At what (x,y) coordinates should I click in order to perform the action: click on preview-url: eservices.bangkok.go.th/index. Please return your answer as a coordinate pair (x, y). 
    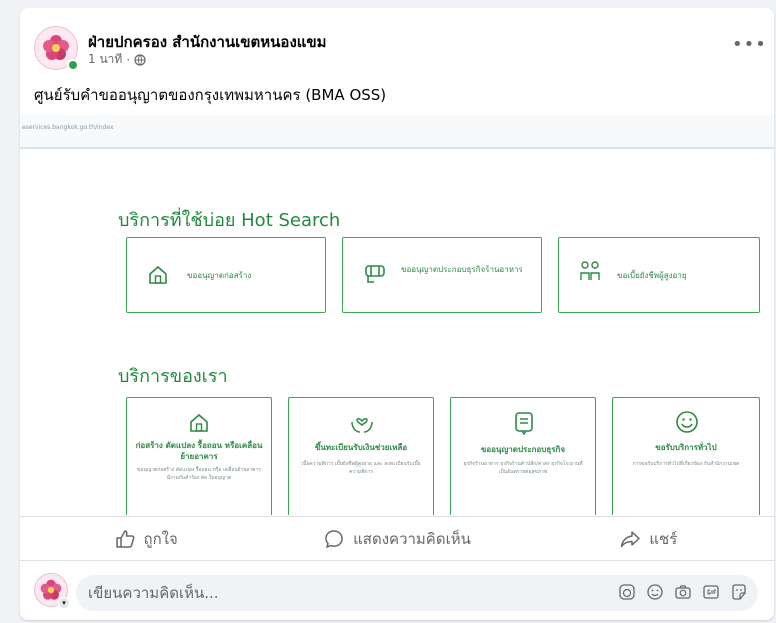
    Looking at the image, I should click on (68, 127).